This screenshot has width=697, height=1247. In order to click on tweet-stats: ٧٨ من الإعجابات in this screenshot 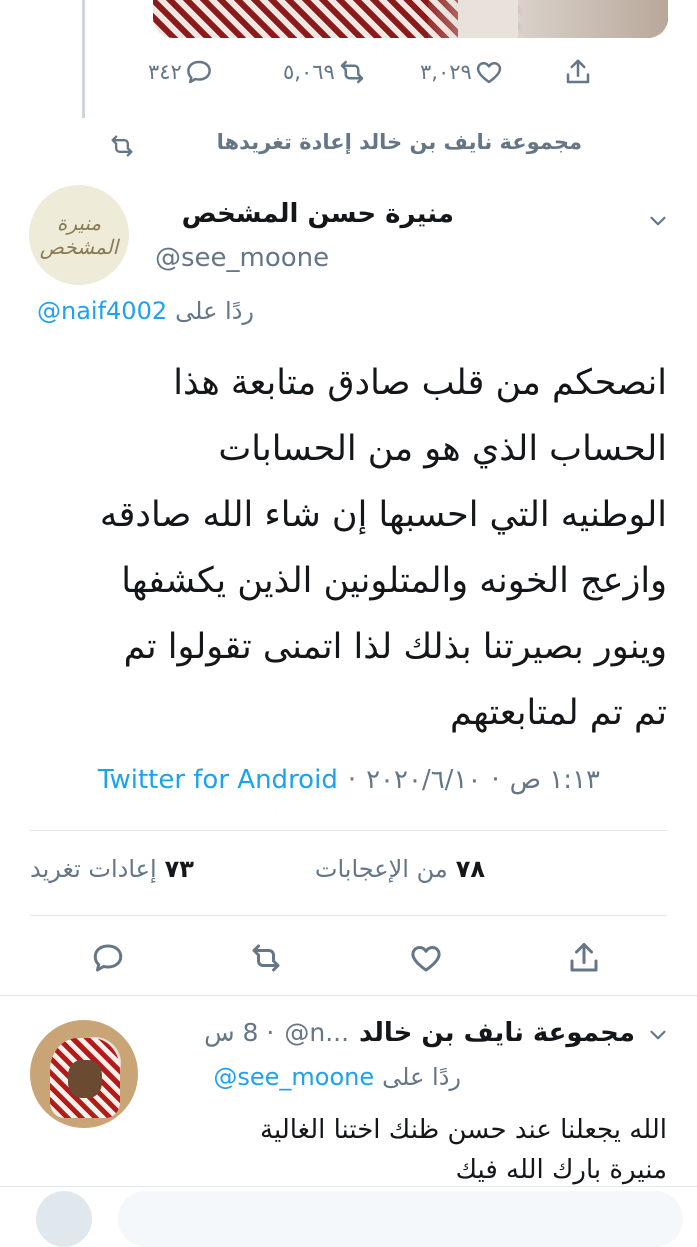, I will do `click(400, 869)`.